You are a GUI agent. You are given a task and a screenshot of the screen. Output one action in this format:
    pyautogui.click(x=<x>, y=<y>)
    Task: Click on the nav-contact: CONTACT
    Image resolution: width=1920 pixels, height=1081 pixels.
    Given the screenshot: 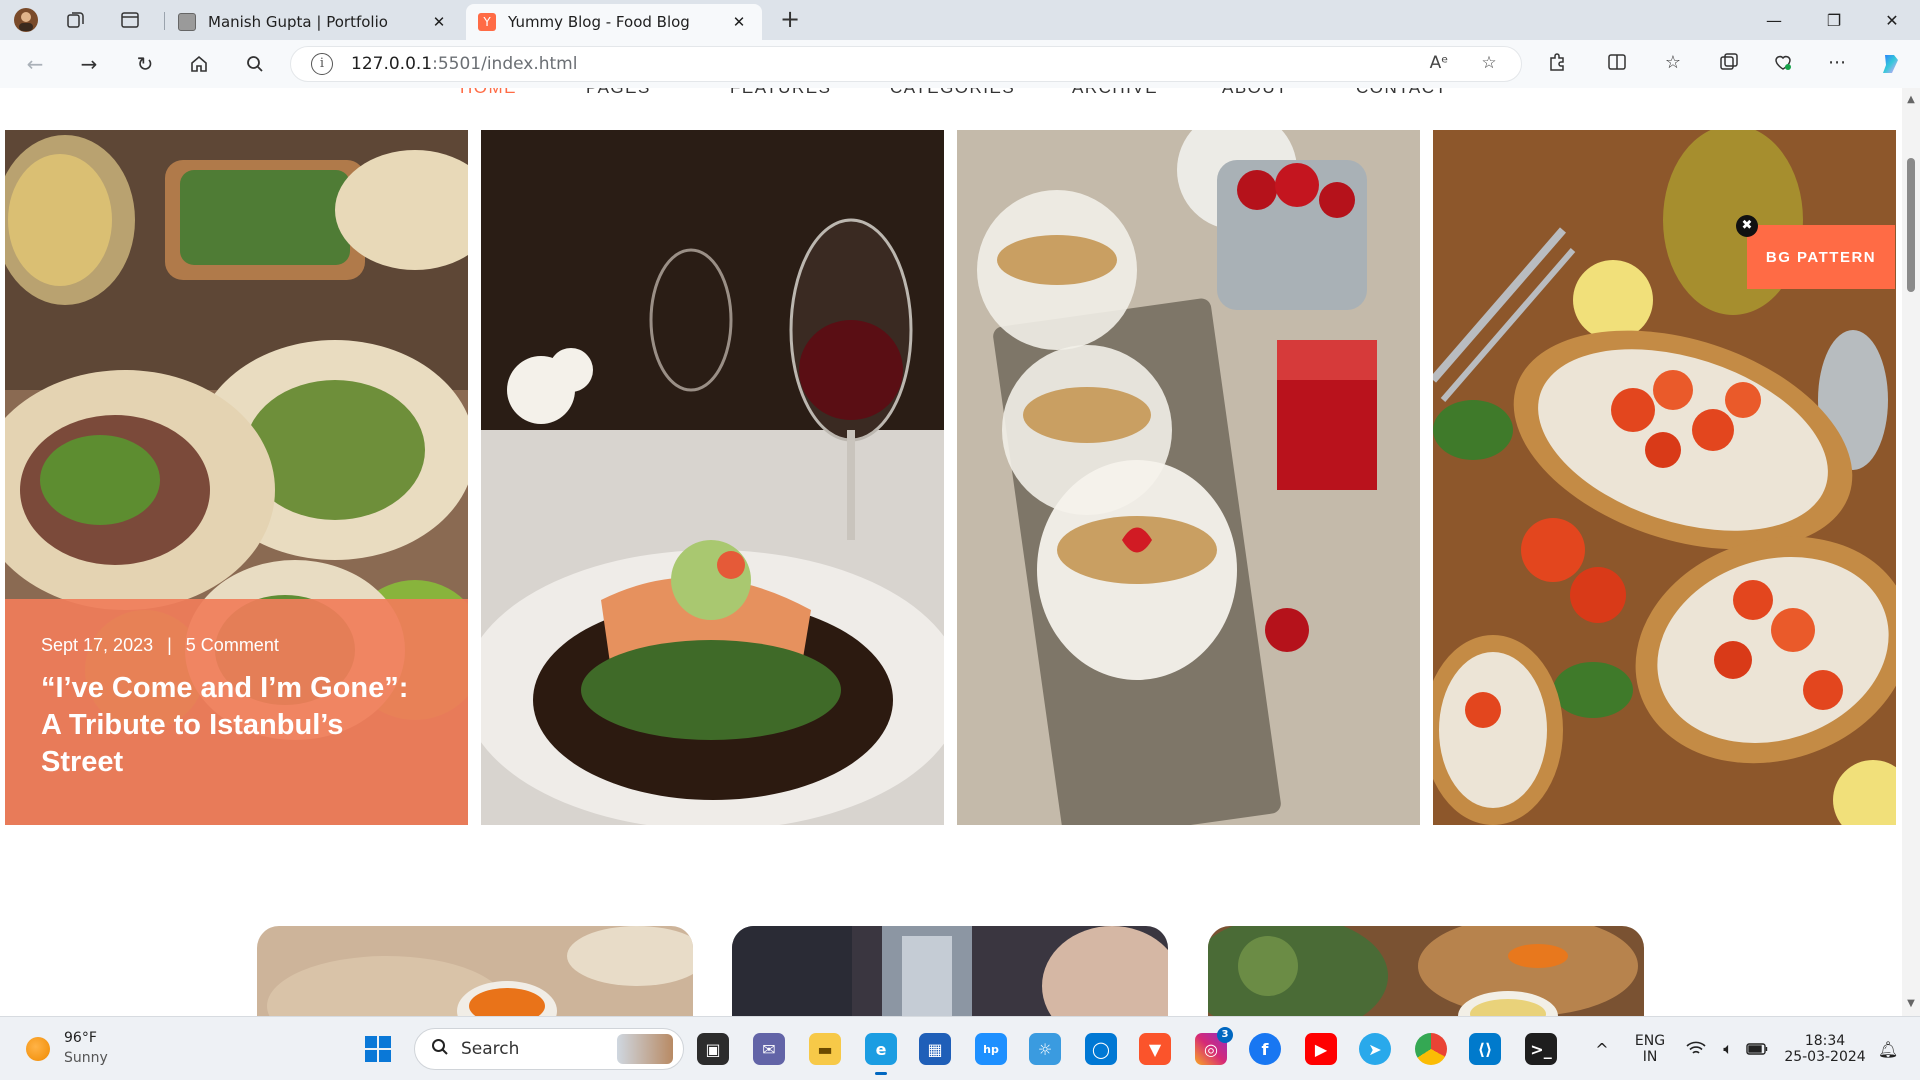 What is the action you would take?
    pyautogui.click(x=1401, y=93)
    